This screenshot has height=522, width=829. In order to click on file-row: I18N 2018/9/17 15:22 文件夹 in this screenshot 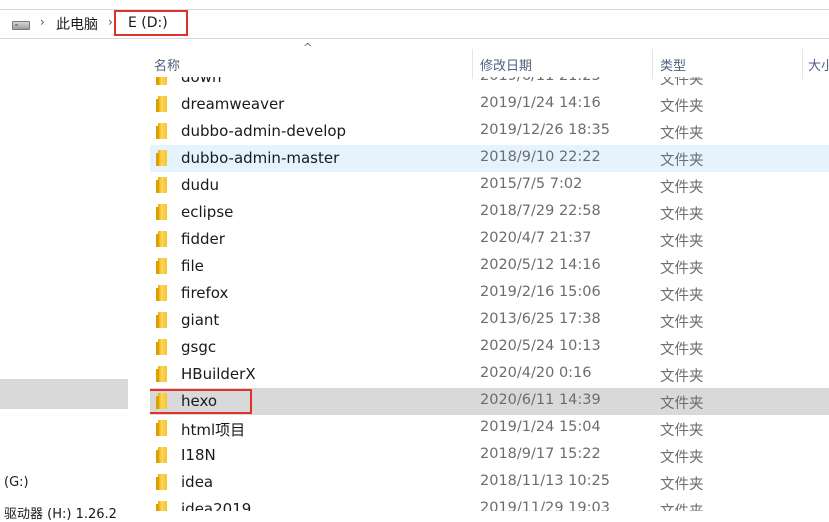, I will do `click(489, 455)`.